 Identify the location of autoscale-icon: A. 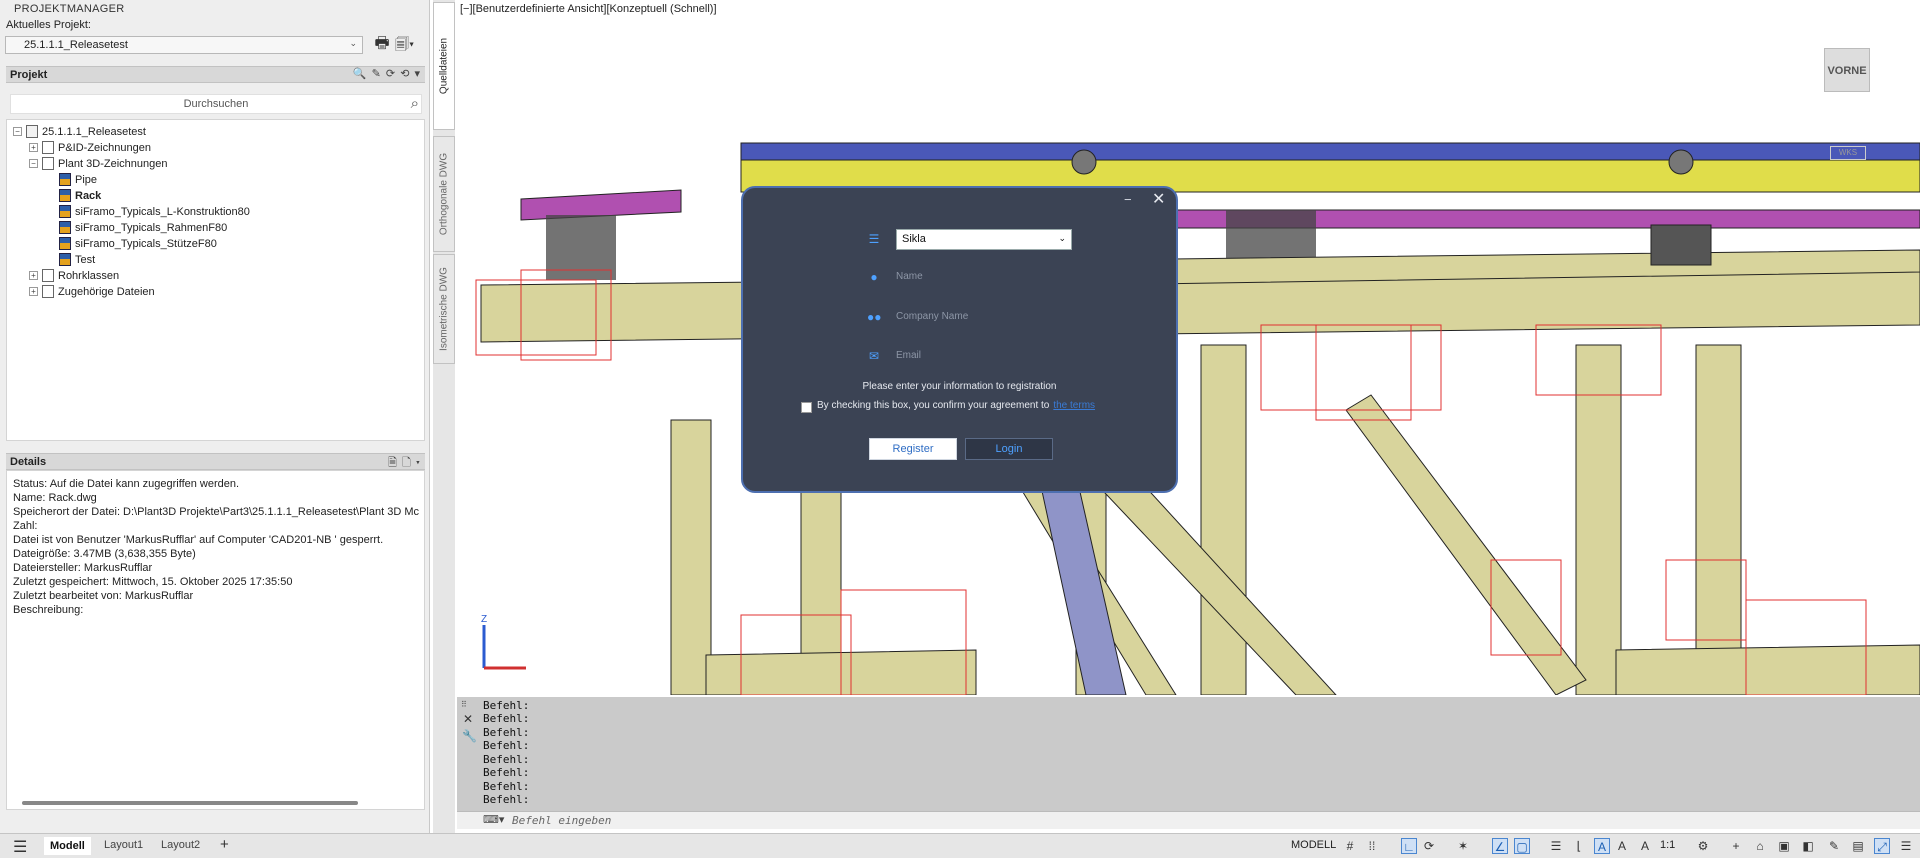
(1622, 846).